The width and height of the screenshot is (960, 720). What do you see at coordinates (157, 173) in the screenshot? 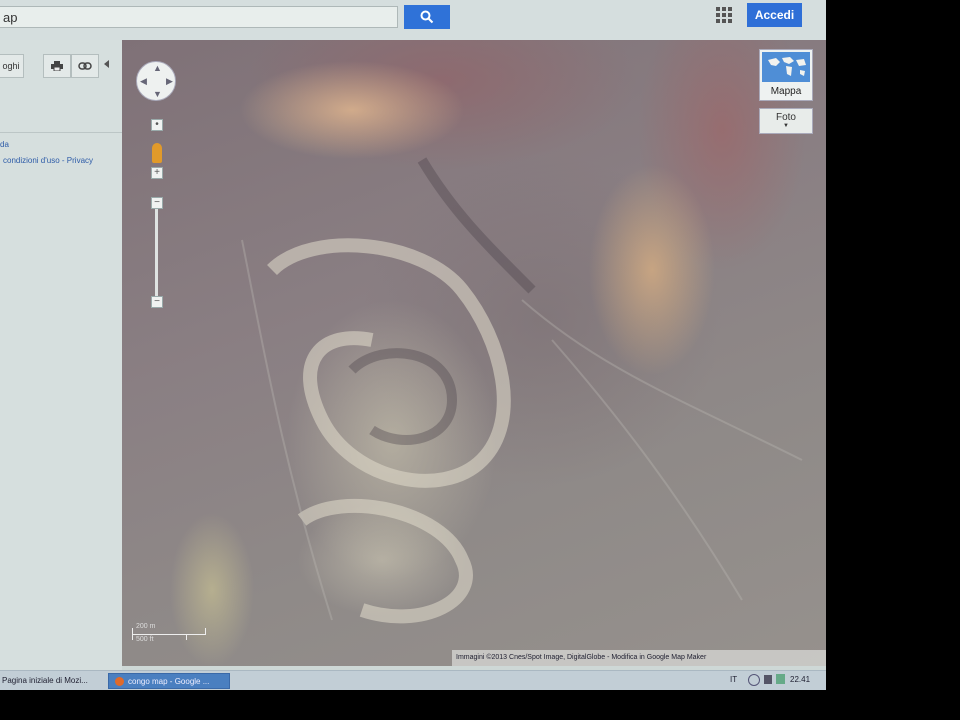
I see `zoom-in-button: +` at bounding box center [157, 173].